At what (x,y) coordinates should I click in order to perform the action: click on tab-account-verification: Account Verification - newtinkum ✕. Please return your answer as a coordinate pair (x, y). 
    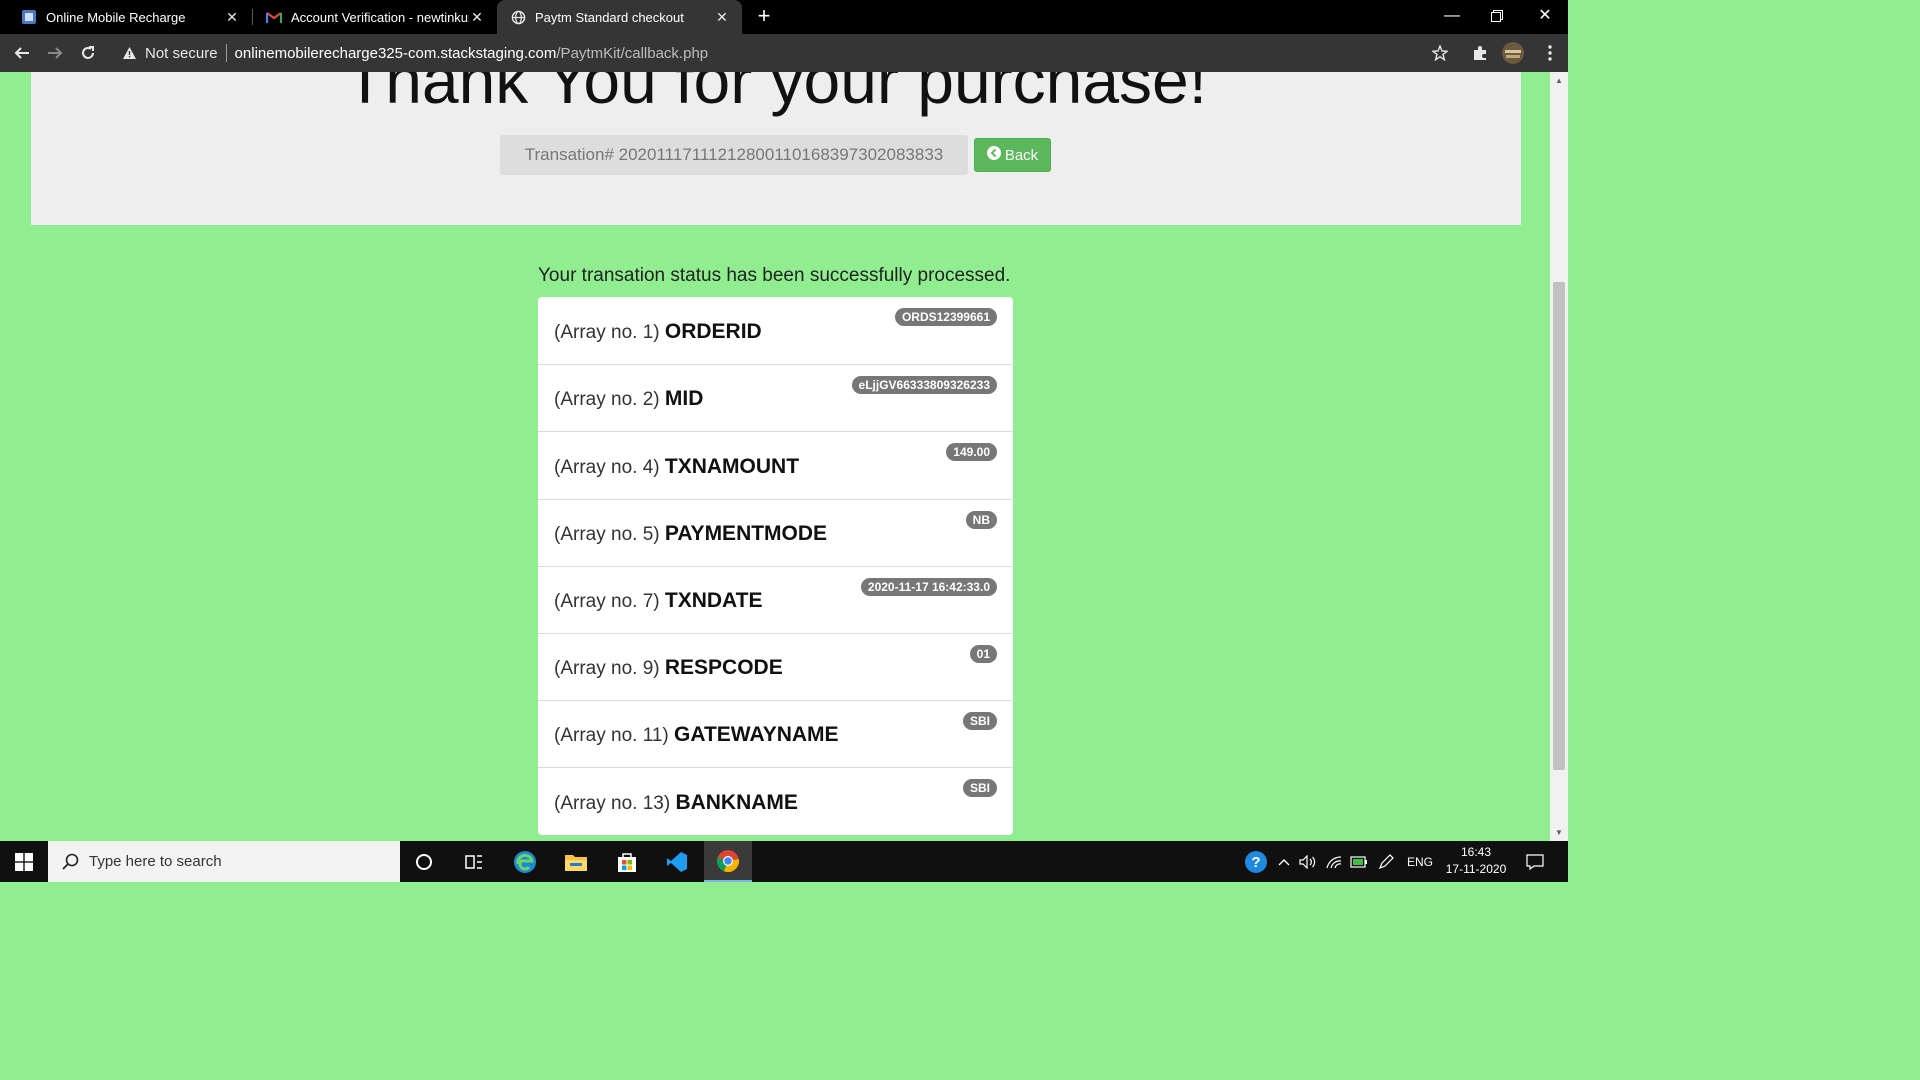
    Looking at the image, I should click on (371, 17).